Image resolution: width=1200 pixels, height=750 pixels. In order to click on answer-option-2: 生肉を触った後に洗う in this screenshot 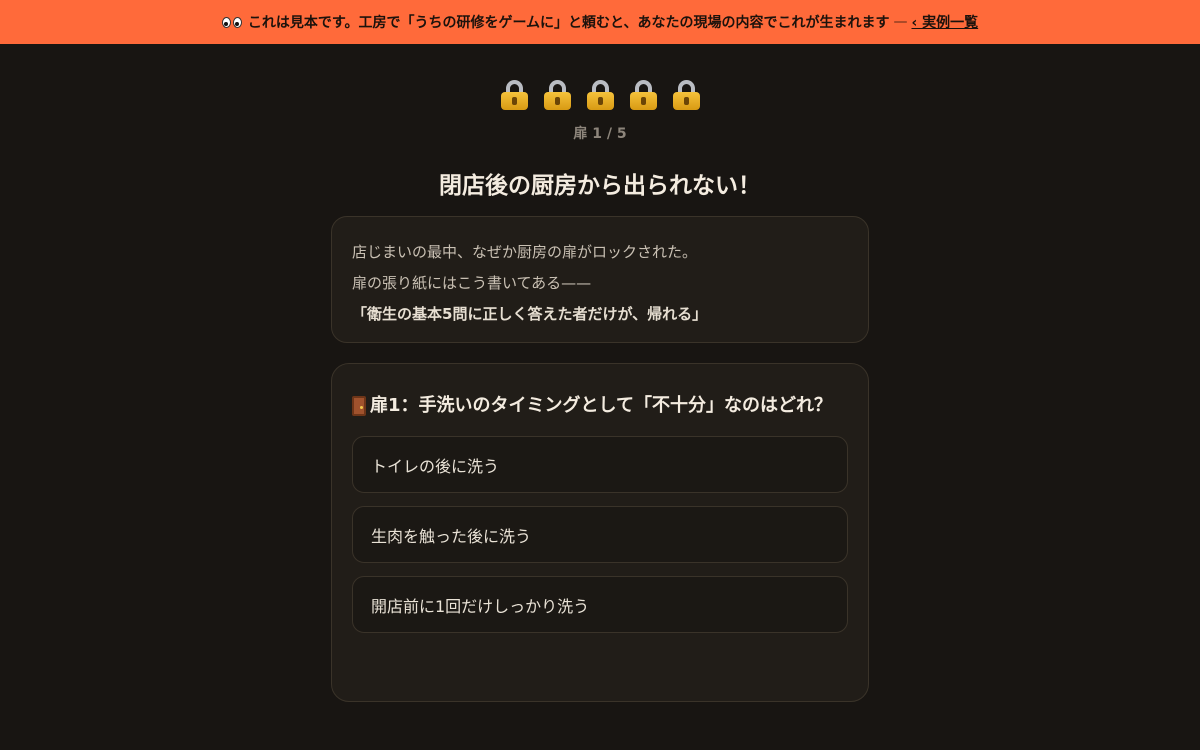, I will do `click(600, 534)`.